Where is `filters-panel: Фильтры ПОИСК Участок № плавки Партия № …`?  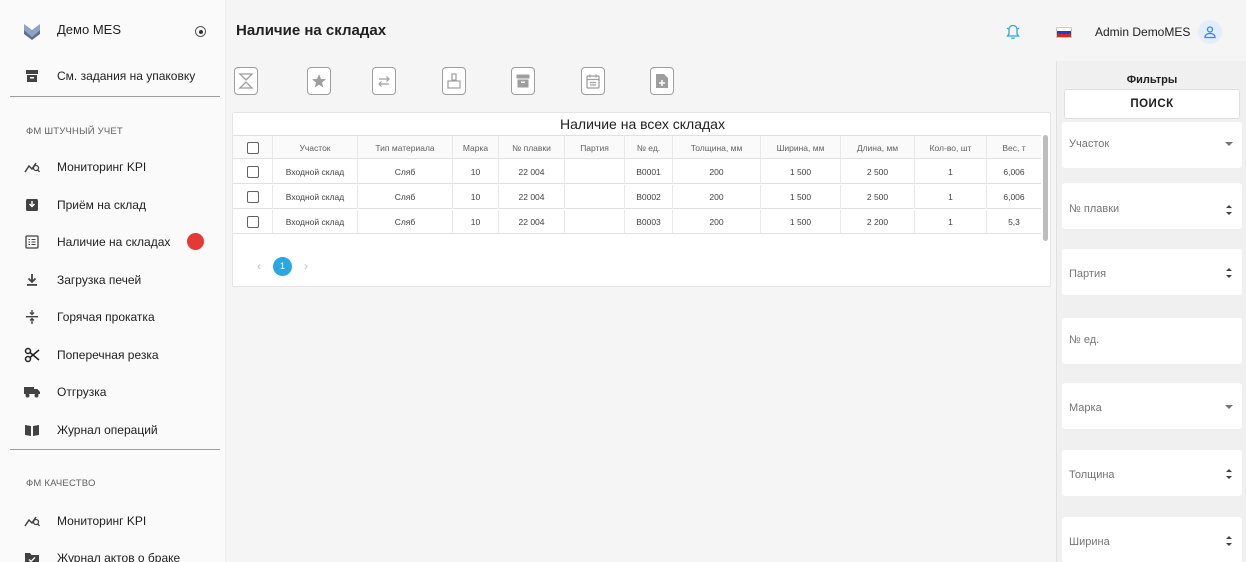 filters-panel: Фильтры ПОИСК Участок № плавки Партия № … is located at coordinates (1151, 311).